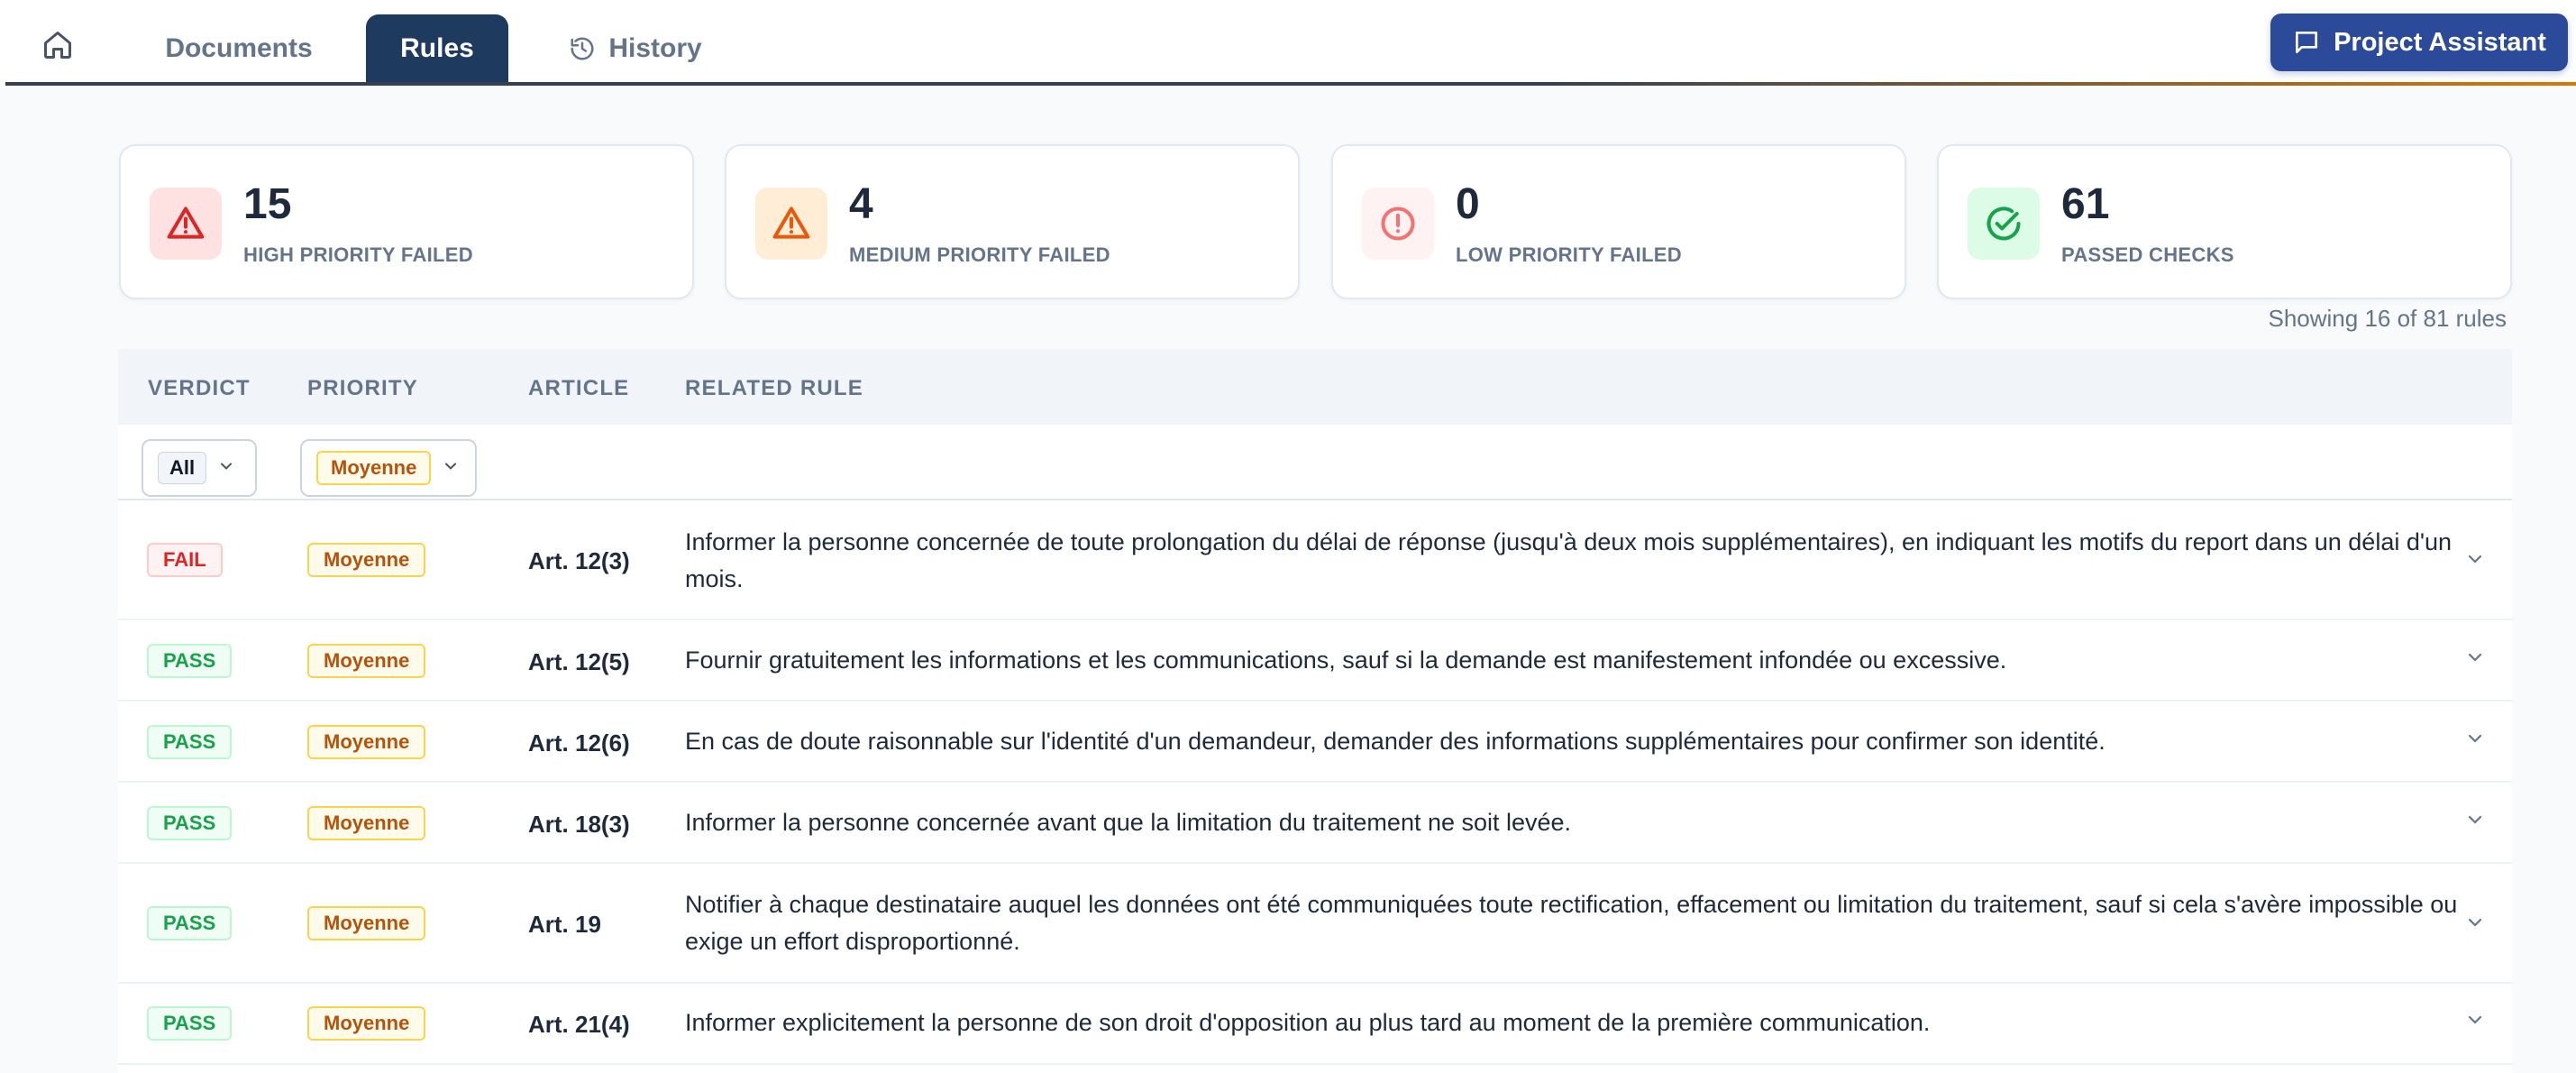 The width and height of the screenshot is (2576, 1073). What do you see at coordinates (655, 48) in the screenshot?
I see `tab-history-label: History` at bounding box center [655, 48].